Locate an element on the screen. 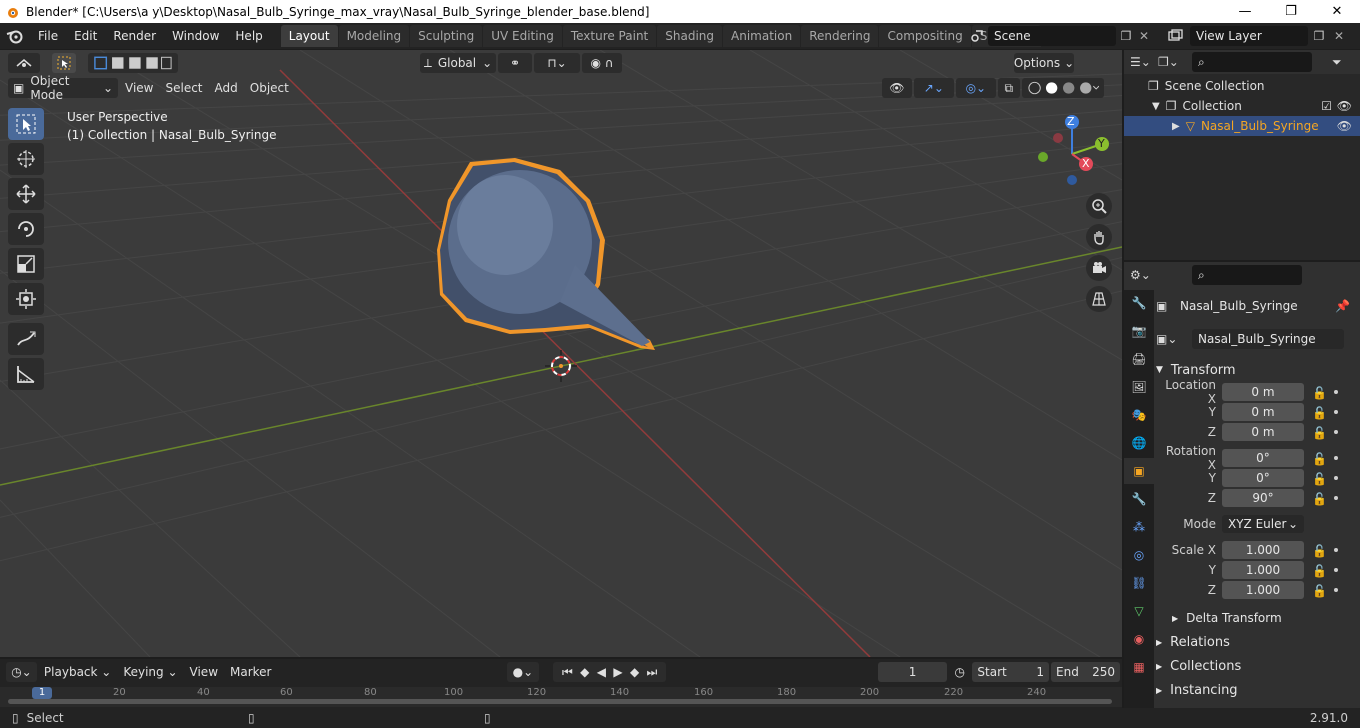 The width and height of the screenshot is (1360, 728). outliner-editor-icon: ☰⌄ is located at coordinates (1144, 62).